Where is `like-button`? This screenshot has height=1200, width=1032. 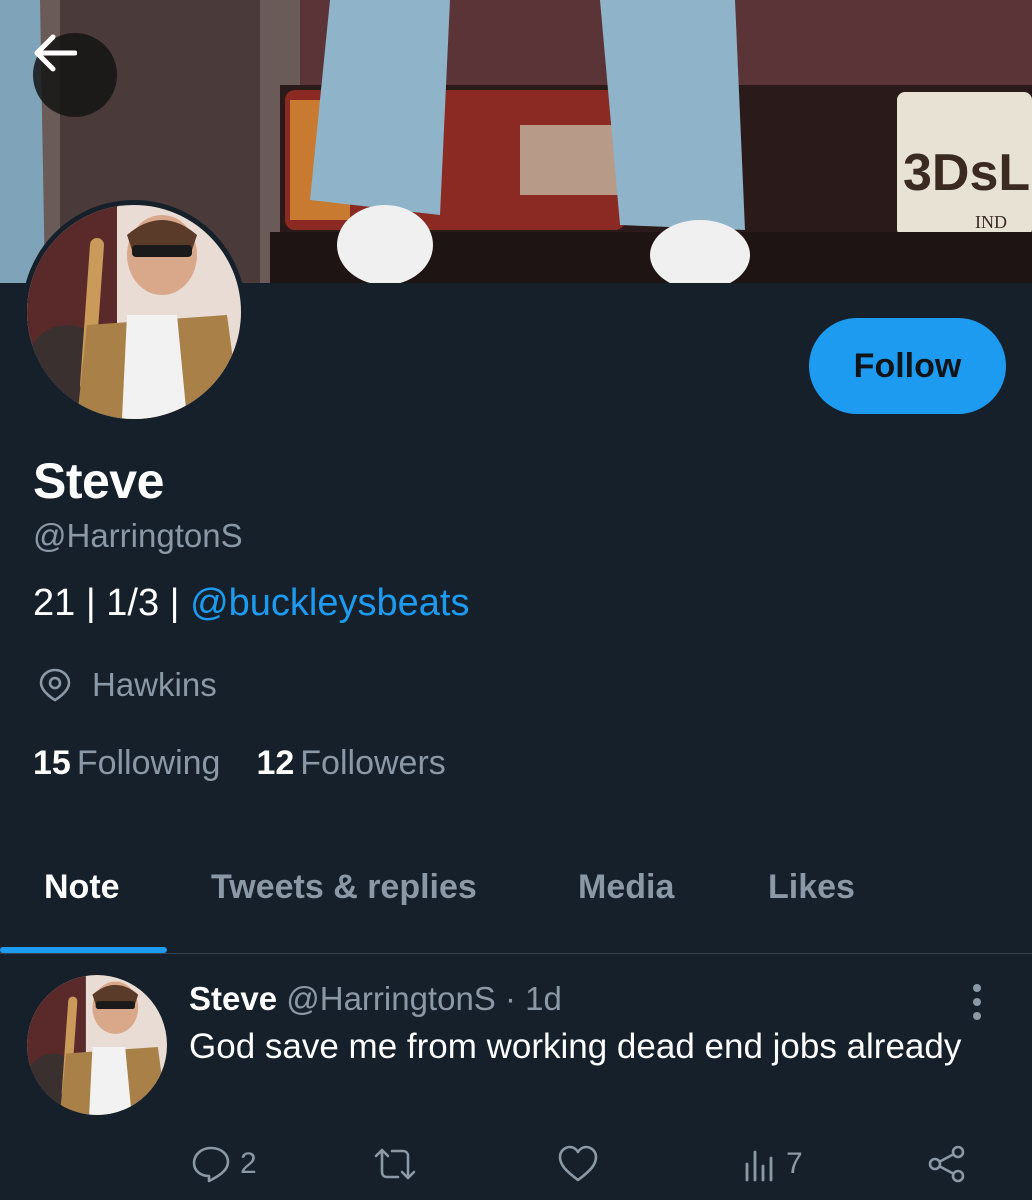
like-button is located at coordinates (578, 1164).